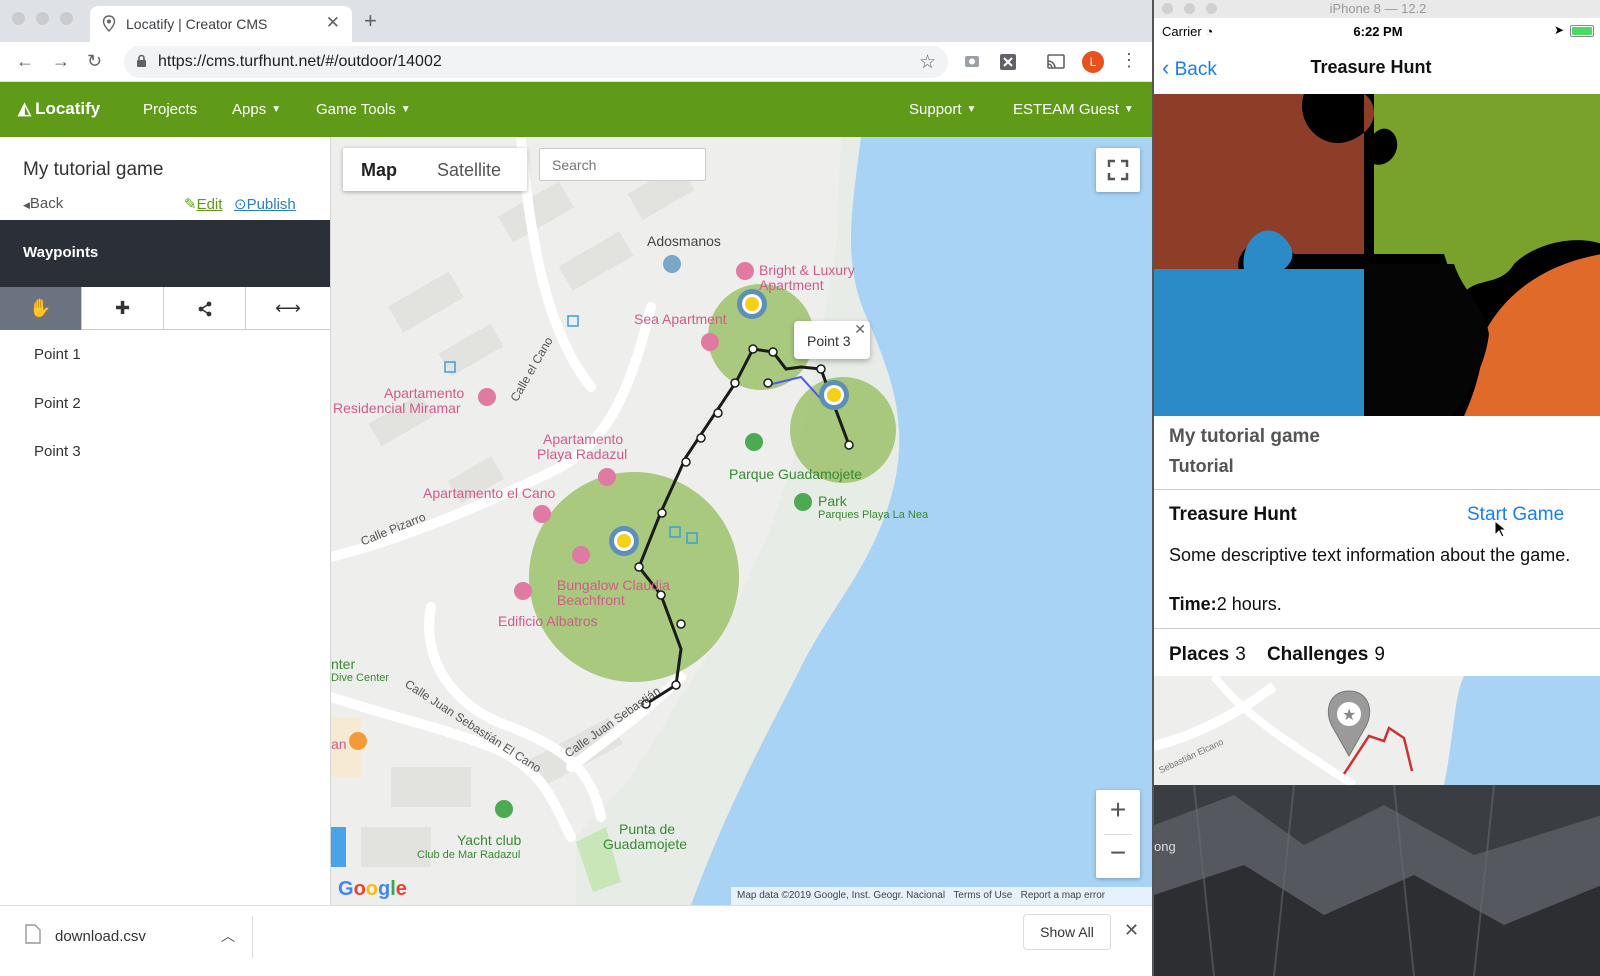  I want to click on add-waypoint-button: ✚, so click(123, 308).